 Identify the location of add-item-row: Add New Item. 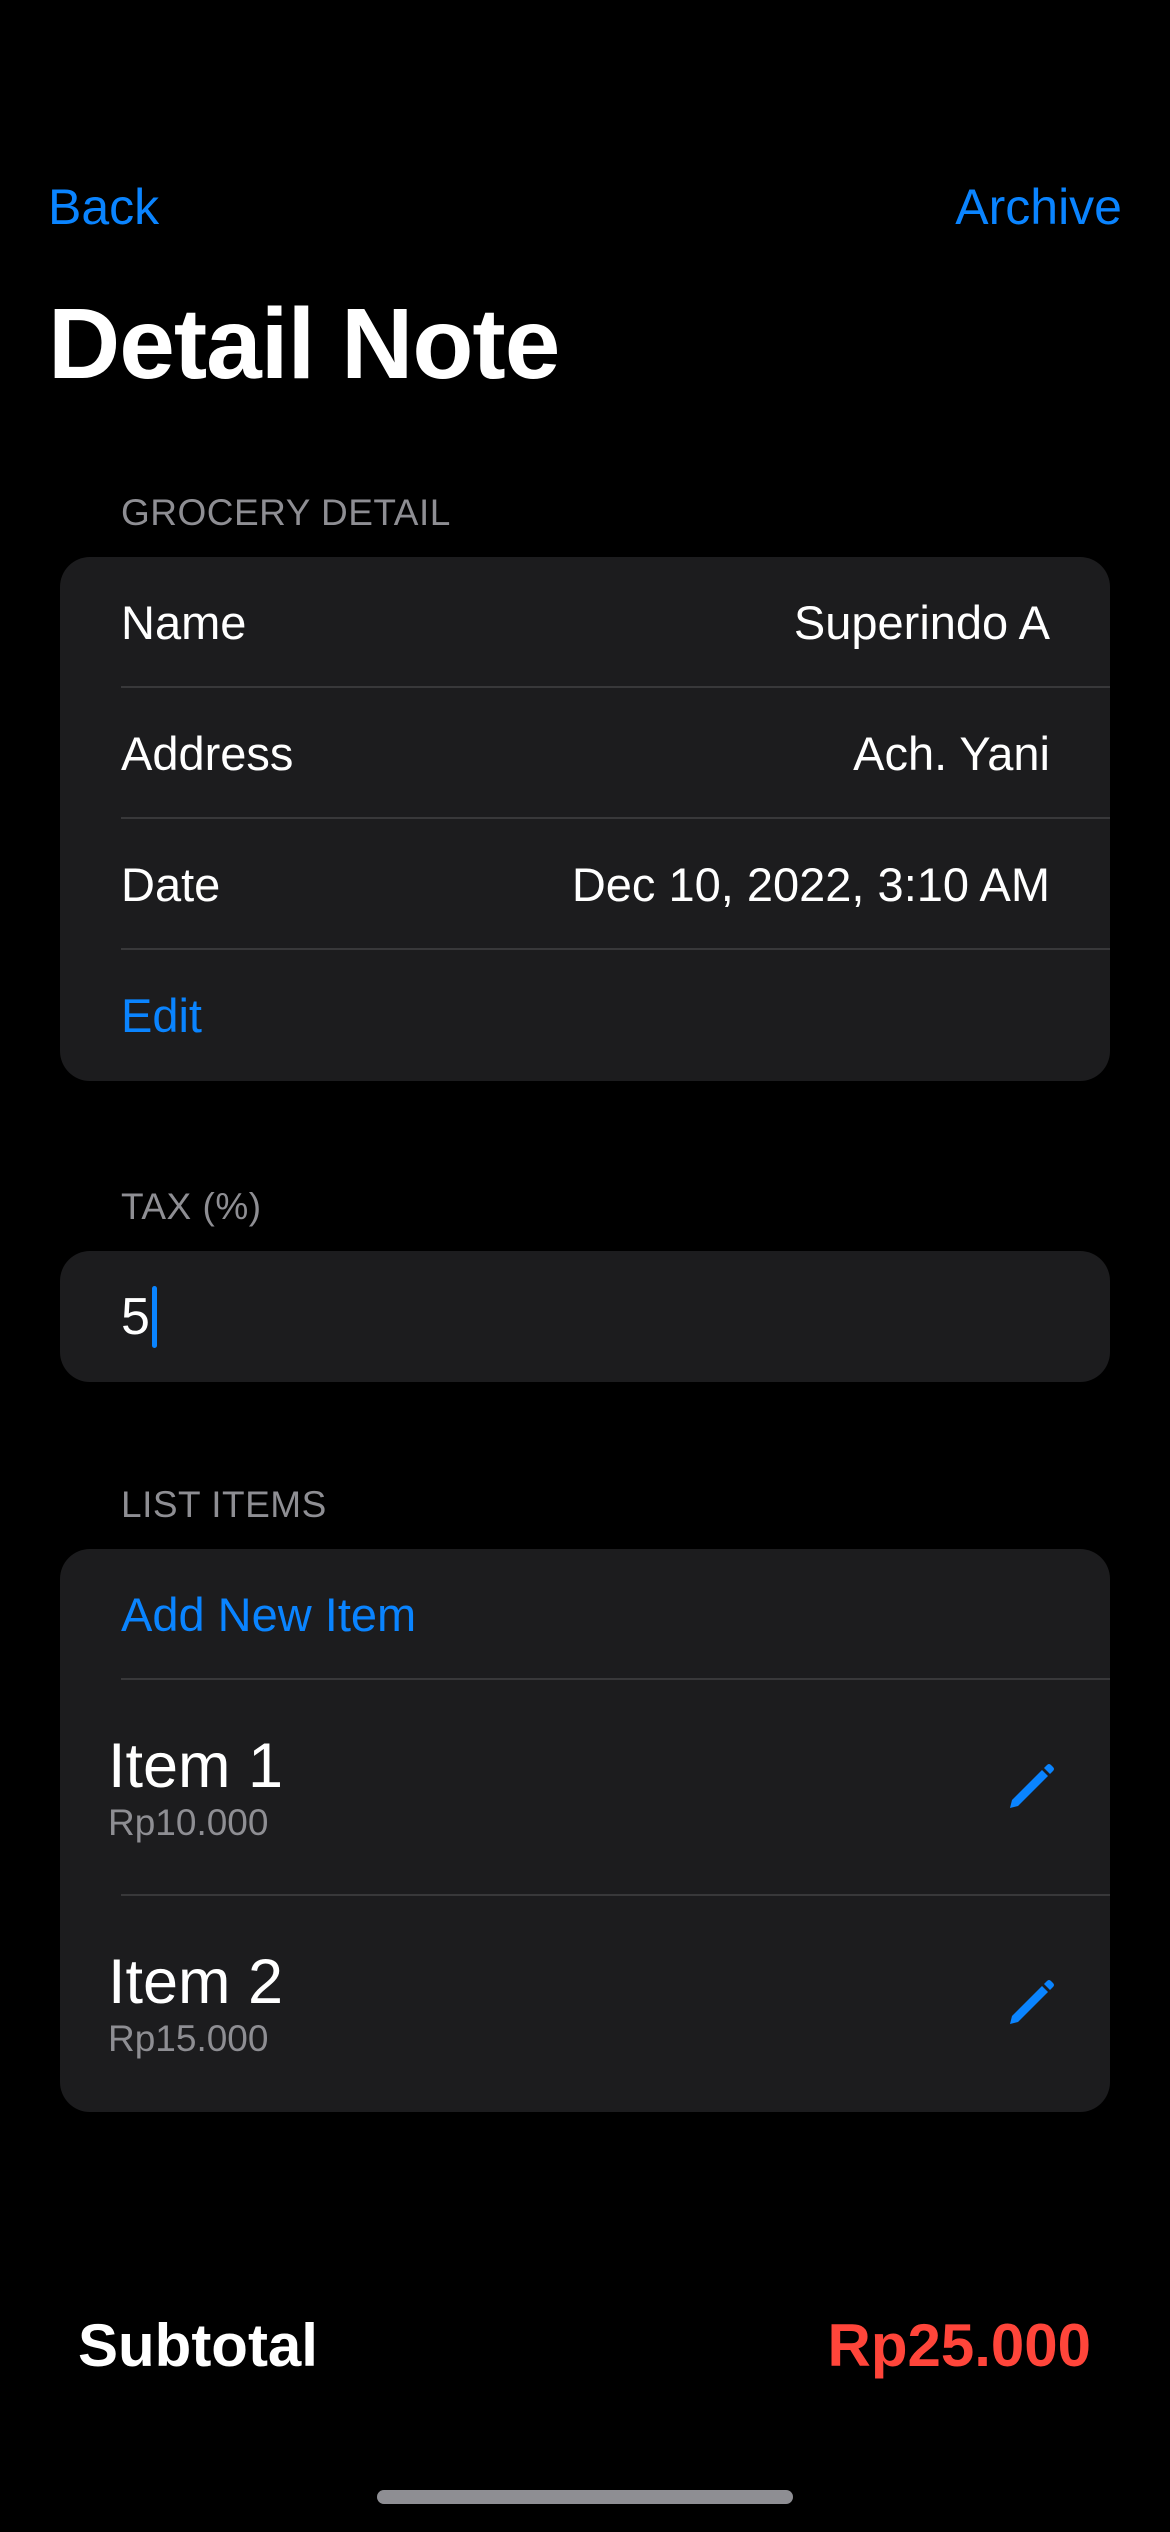
(585, 1614).